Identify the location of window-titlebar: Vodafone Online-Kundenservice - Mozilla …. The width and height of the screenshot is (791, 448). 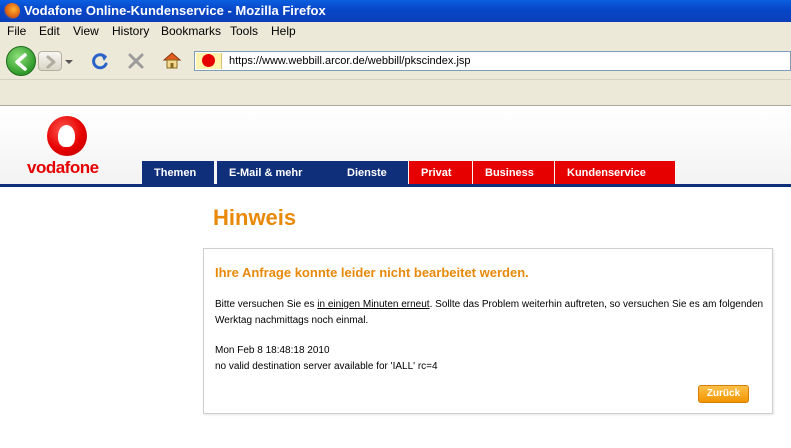
(395, 11).